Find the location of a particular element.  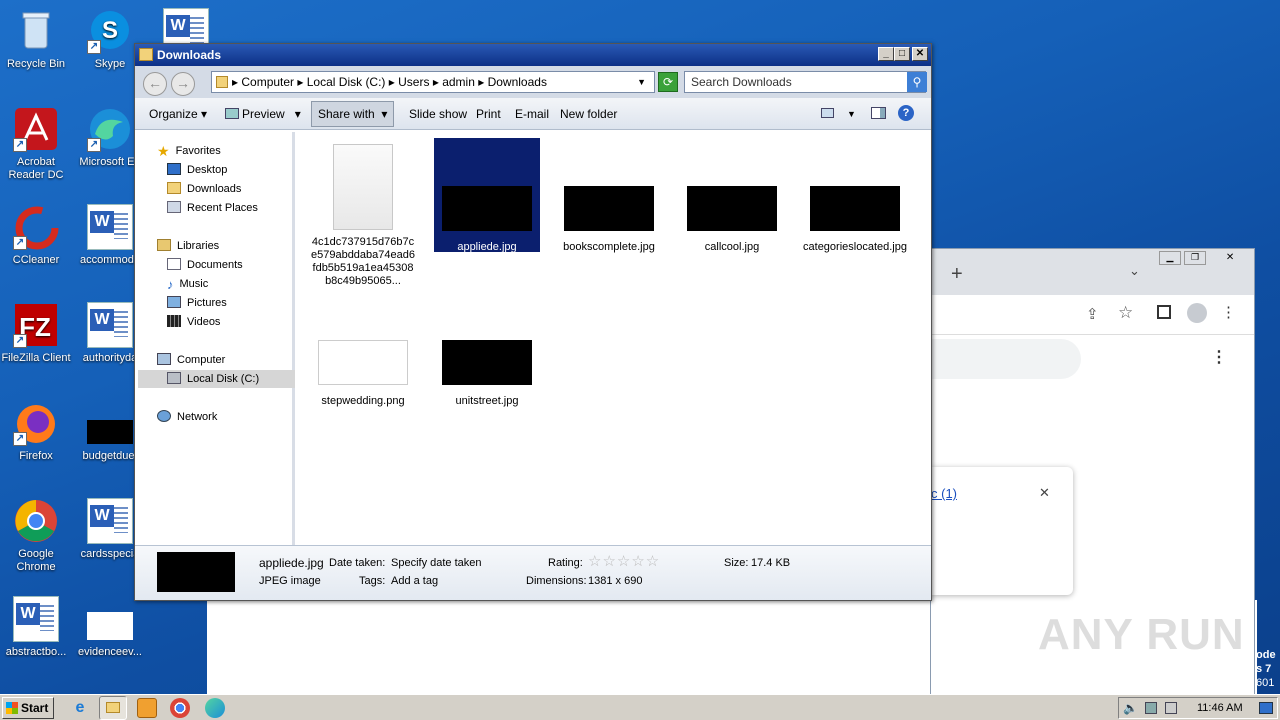

libraries-icon is located at coordinates (164, 245).